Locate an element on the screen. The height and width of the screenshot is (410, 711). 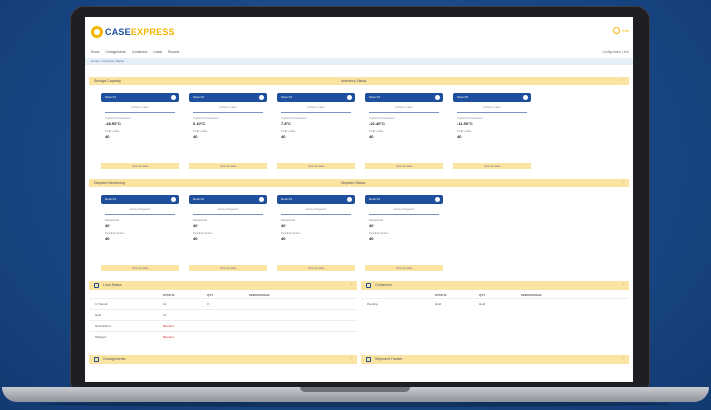
section-subtitle: Dispatch Status is located at coordinates (353, 183).